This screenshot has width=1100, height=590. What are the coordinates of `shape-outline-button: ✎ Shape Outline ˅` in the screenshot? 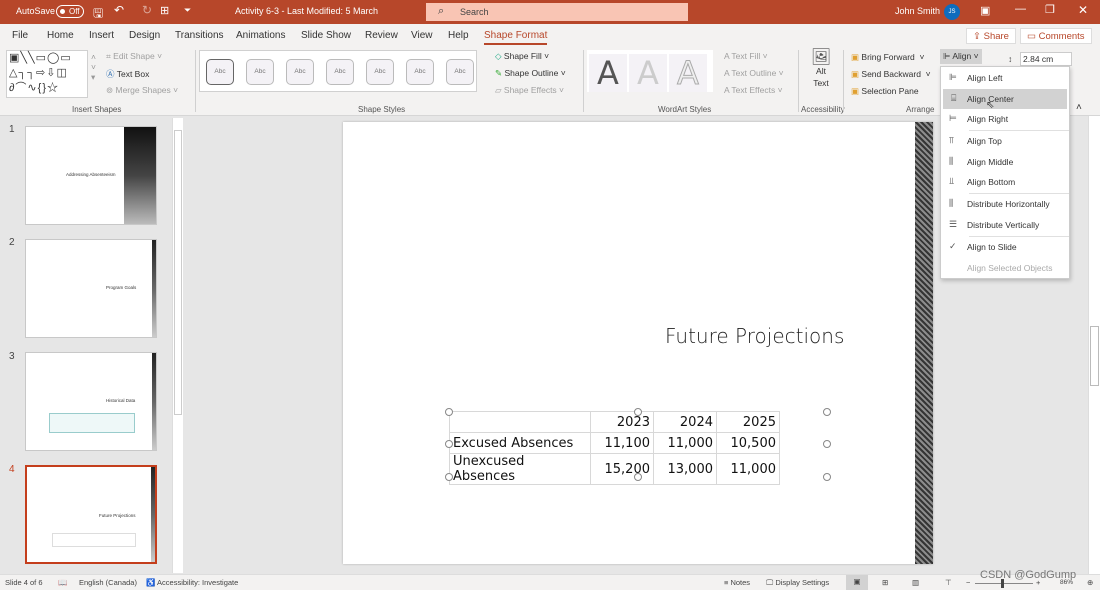 It's located at (530, 73).